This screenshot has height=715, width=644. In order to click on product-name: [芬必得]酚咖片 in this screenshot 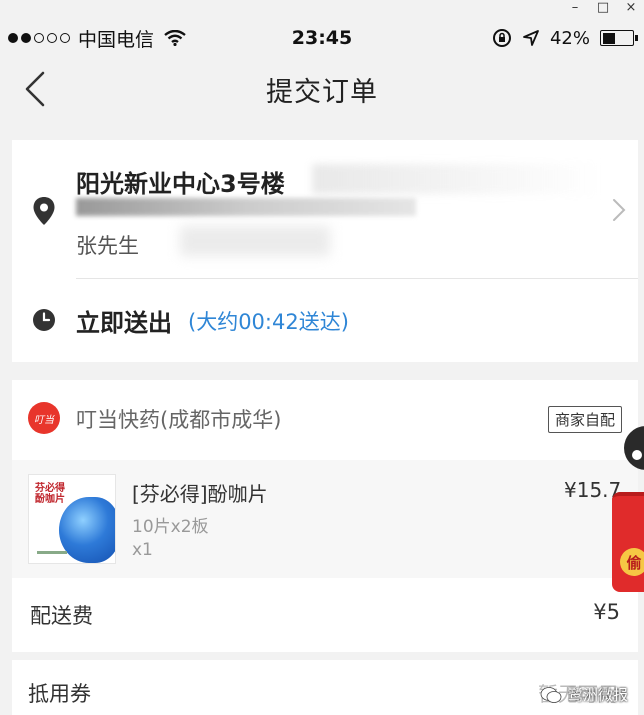, I will do `click(200, 494)`.